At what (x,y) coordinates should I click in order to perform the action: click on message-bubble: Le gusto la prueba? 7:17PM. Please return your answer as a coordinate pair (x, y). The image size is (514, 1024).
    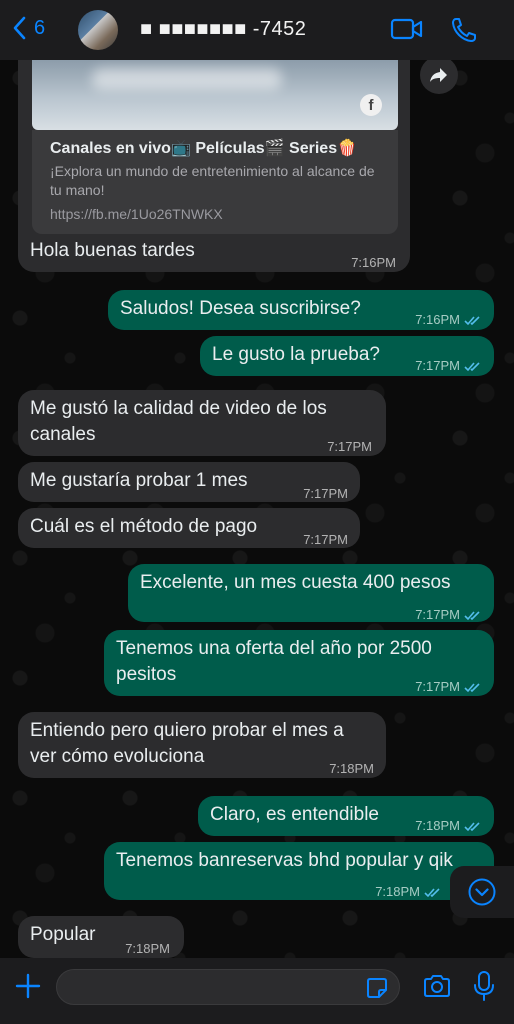
    Looking at the image, I should click on (347, 356).